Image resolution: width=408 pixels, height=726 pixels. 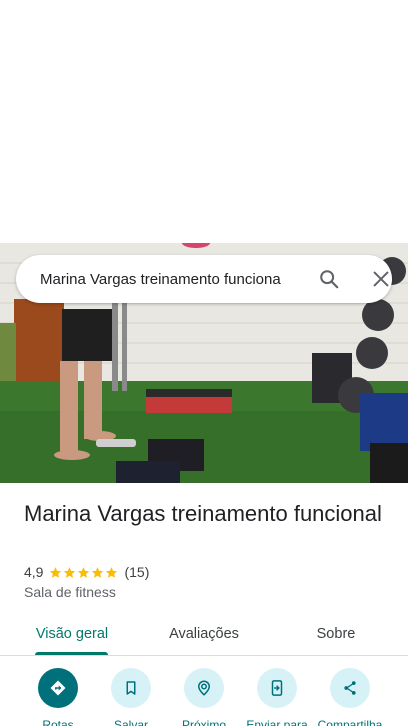 What do you see at coordinates (350, 722) in the screenshot?
I see `share-label: Compartilha` at bounding box center [350, 722].